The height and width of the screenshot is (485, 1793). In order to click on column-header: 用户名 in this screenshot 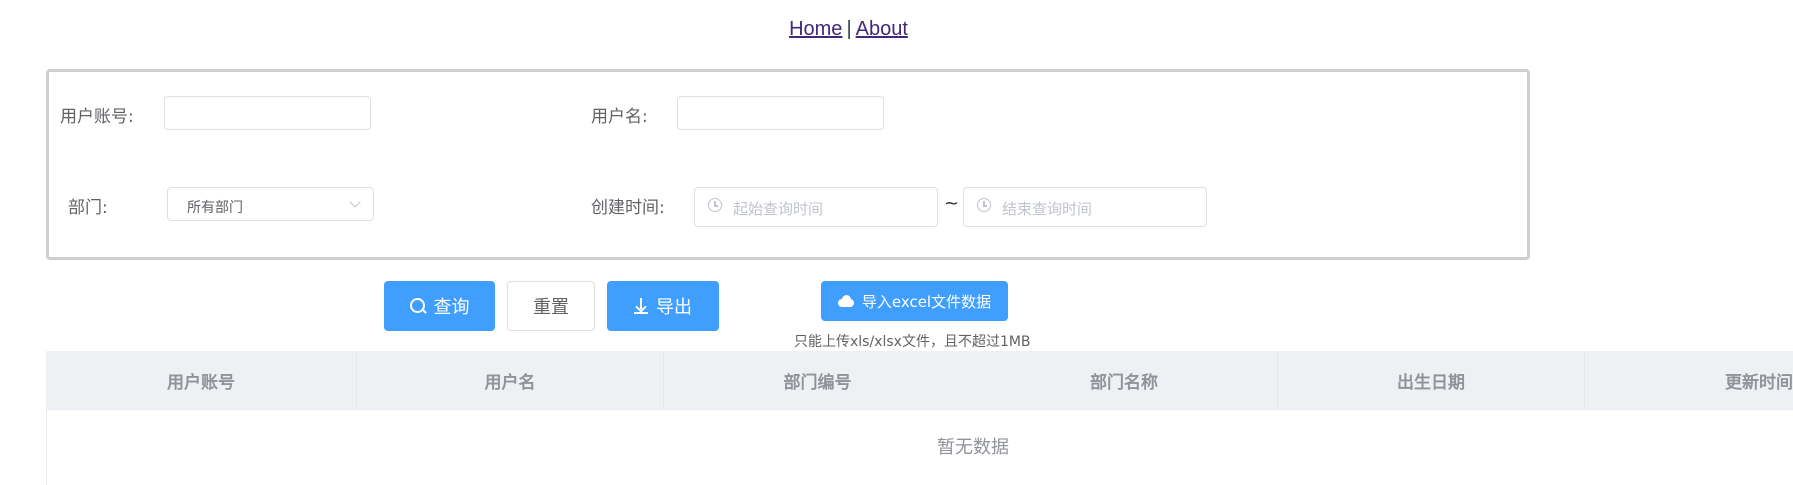, I will do `click(510, 380)`.